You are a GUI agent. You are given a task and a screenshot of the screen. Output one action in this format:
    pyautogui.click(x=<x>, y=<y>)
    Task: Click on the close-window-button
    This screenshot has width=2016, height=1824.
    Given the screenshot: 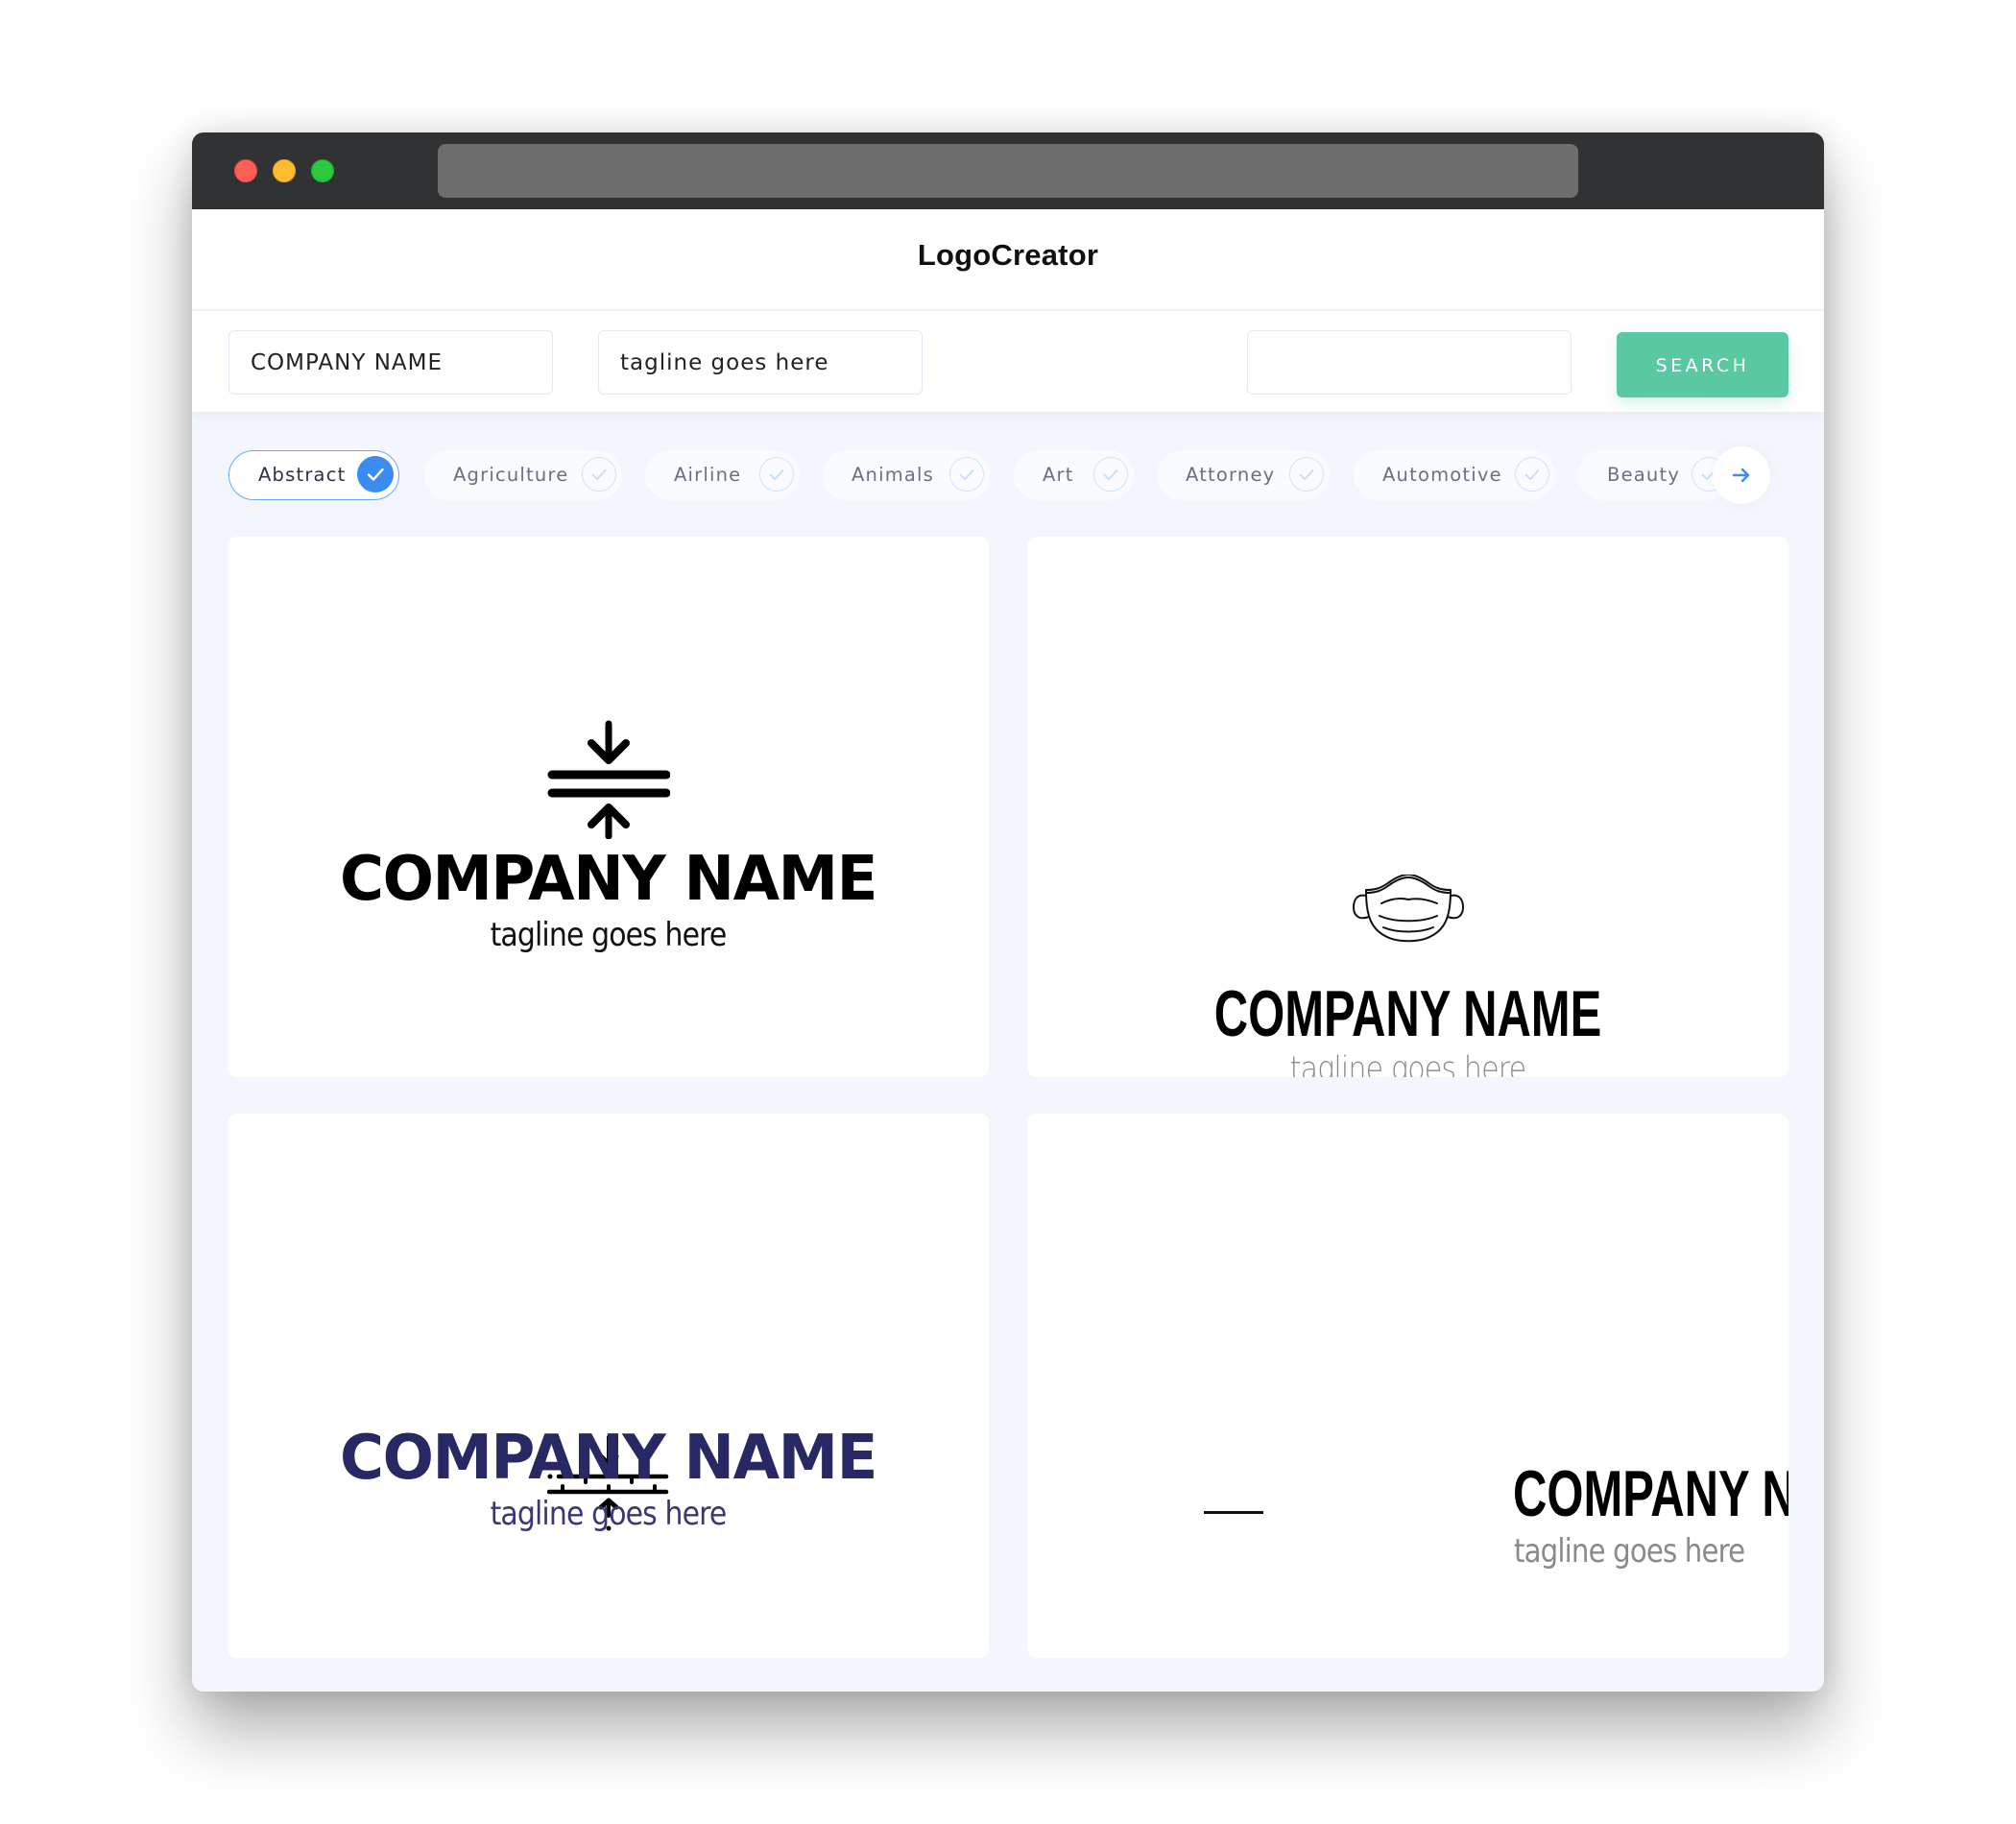 What is the action you would take?
    pyautogui.click(x=245, y=170)
    